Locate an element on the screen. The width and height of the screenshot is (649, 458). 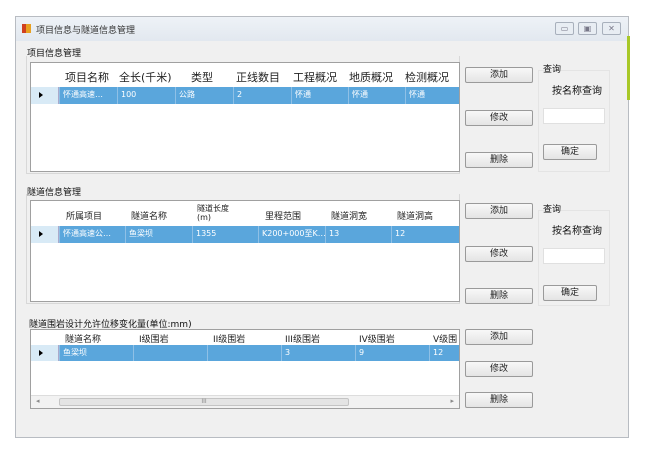
app-icon is located at coordinates (26, 28).